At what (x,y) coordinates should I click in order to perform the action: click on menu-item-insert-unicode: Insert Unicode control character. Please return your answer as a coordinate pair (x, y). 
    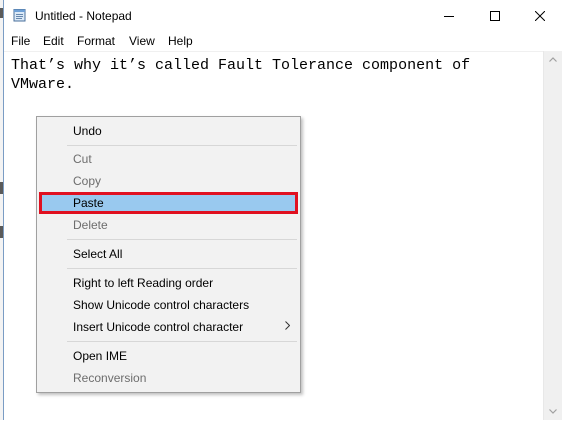
    Looking at the image, I should click on (168, 327).